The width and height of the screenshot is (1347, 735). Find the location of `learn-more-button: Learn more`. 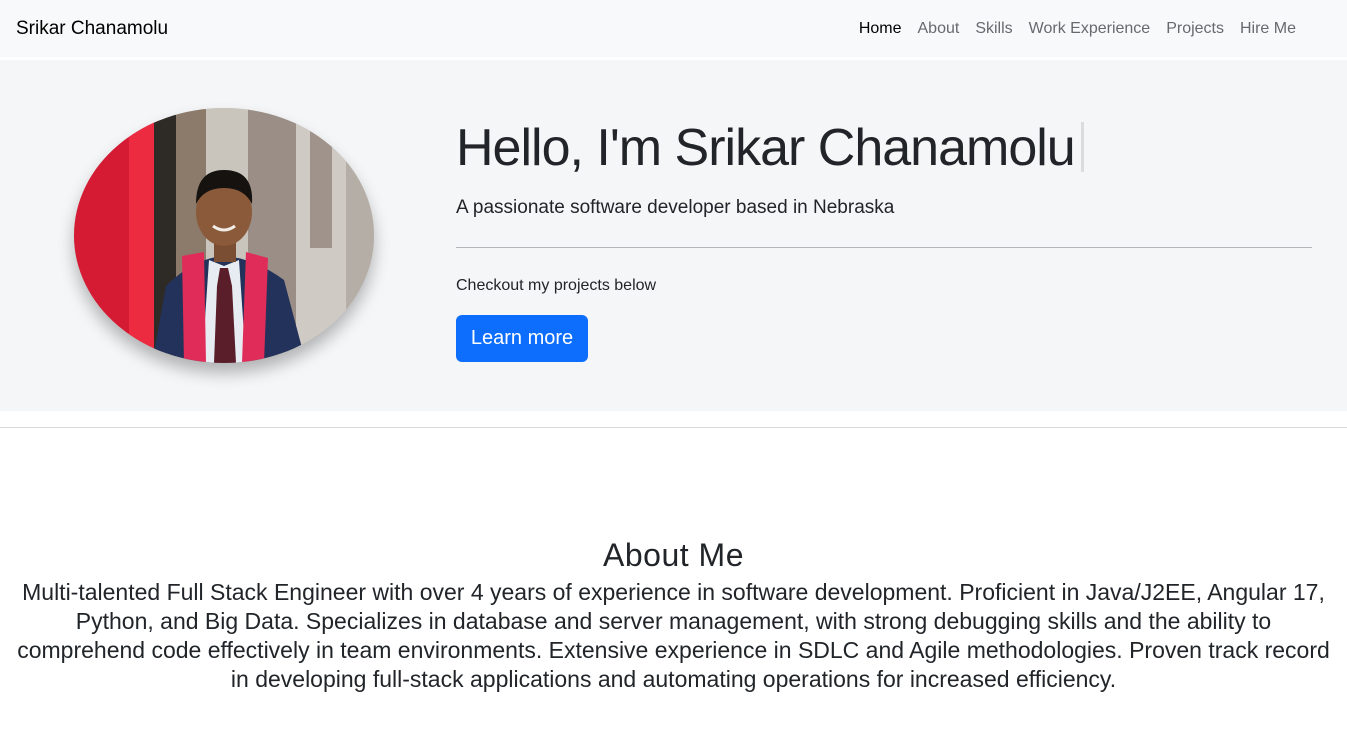

learn-more-button: Learn more is located at coordinates (522, 338).